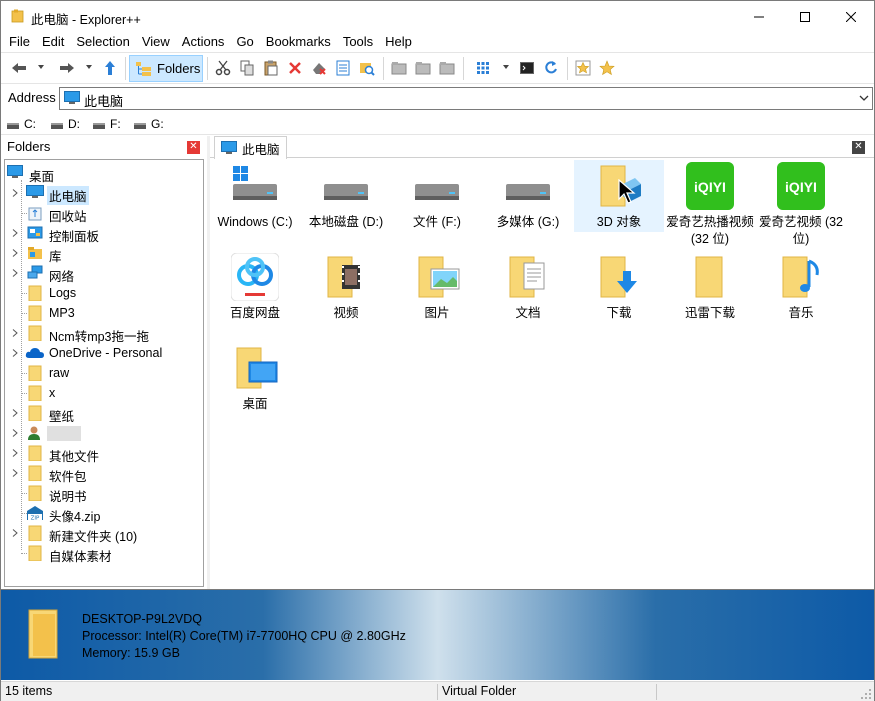  Describe the element at coordinates (104, 147) in the screenshot. I see `folders-pane-header: Folders ✕` at that location.